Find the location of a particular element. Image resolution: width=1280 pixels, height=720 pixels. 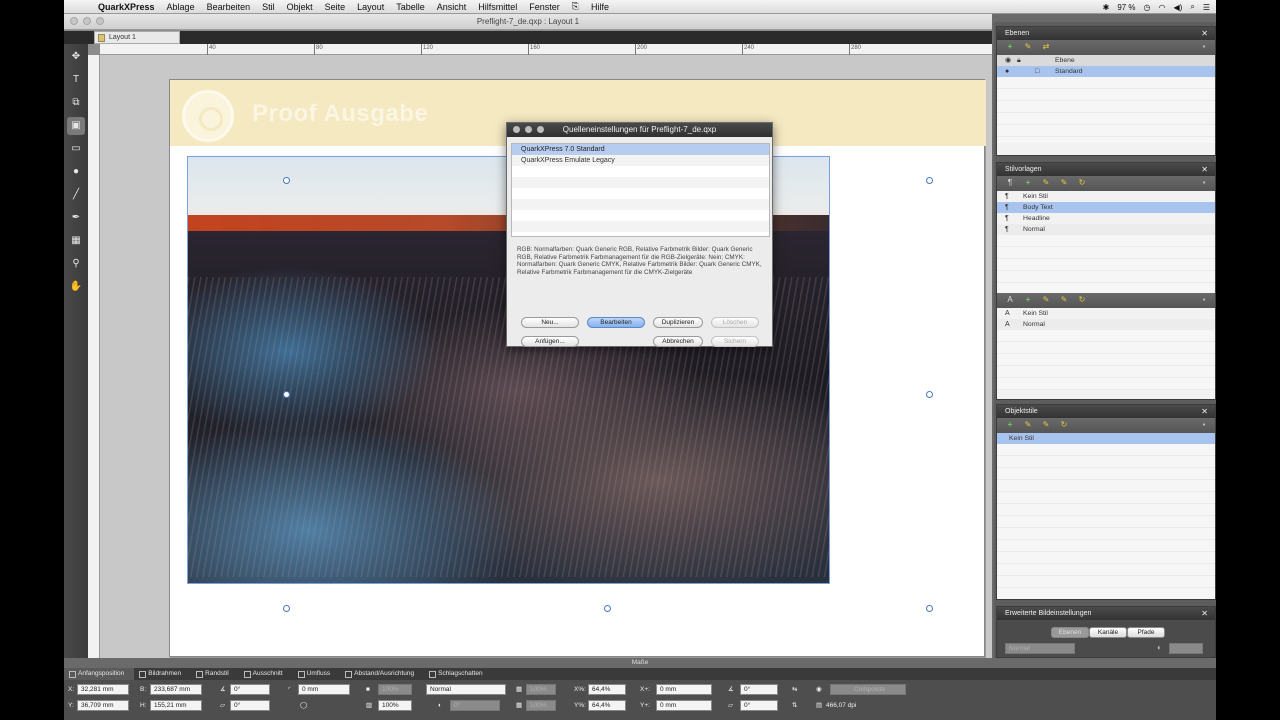

tab-clipping: Ausschnitt is located at coordinates (266, 674).